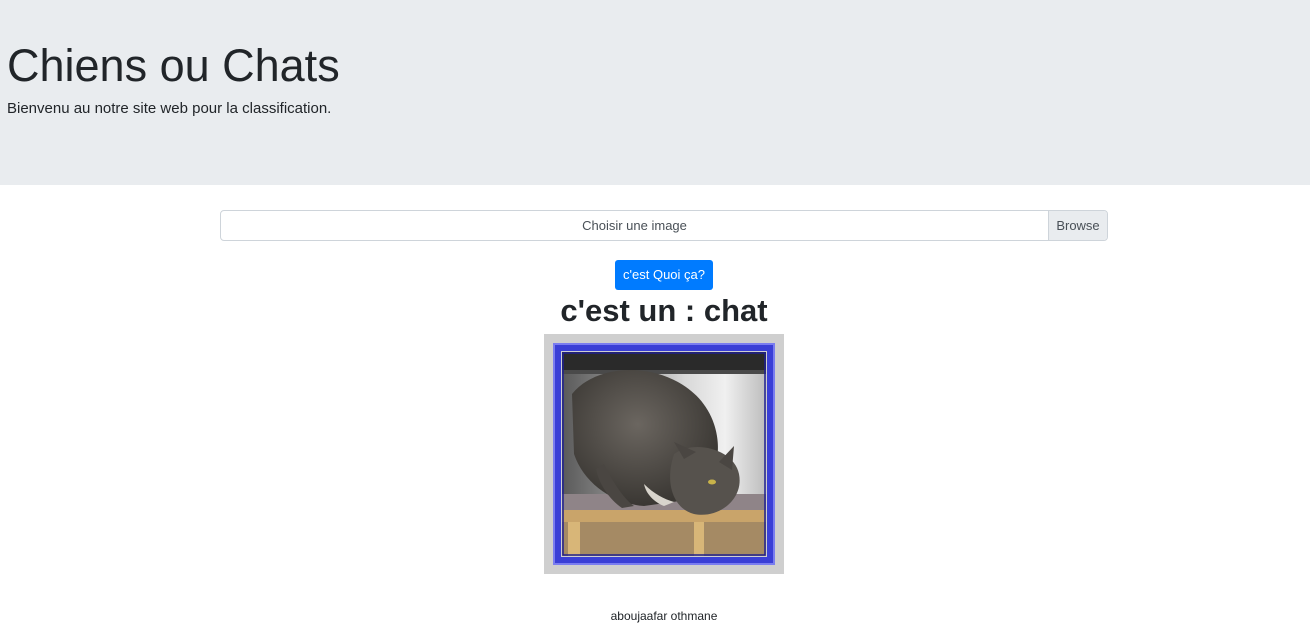 The image size is (1310, 630). I want to click on page-title: Chiens ou Chats, so click(173, 65).